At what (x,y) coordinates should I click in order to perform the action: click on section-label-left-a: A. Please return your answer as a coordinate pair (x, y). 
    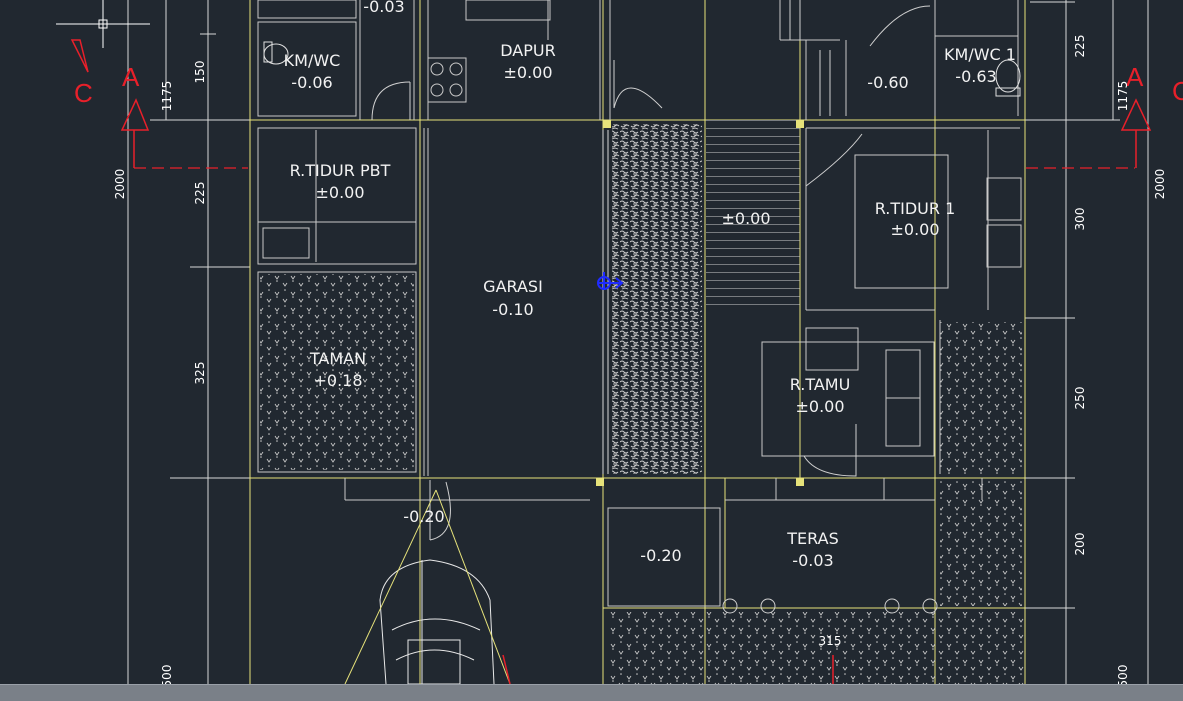
    Looking at the image, I should click on (131, 77).